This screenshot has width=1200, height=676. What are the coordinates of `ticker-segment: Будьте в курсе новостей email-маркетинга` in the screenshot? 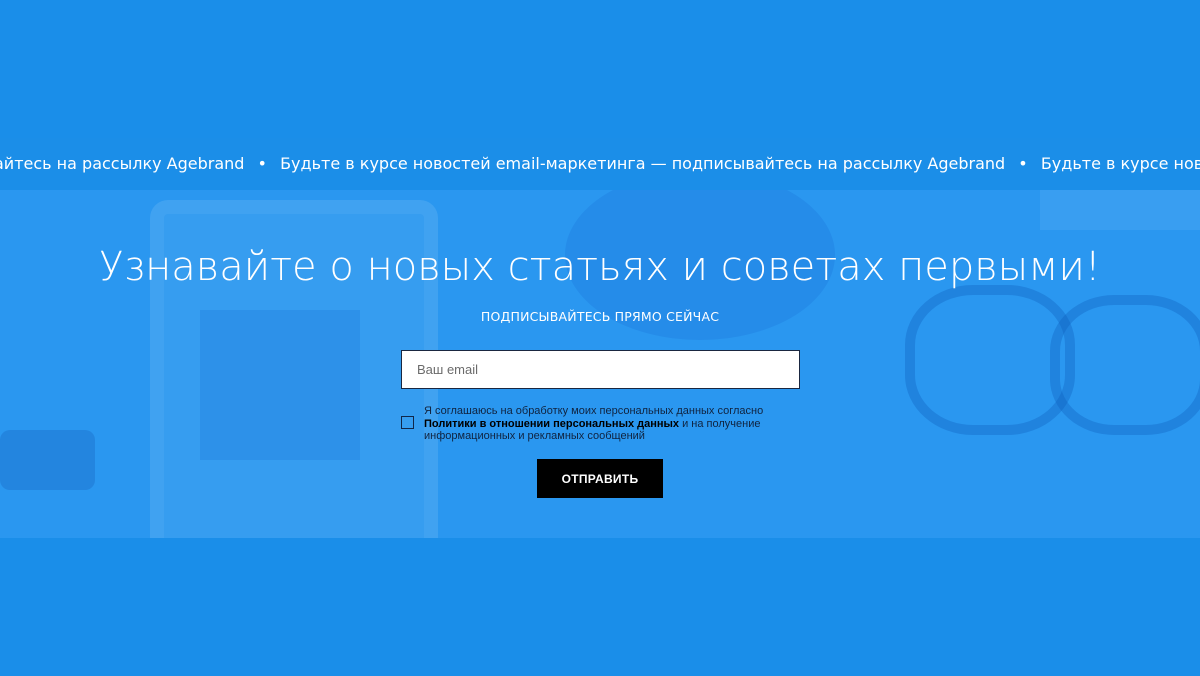 It's located at (1120, 163).